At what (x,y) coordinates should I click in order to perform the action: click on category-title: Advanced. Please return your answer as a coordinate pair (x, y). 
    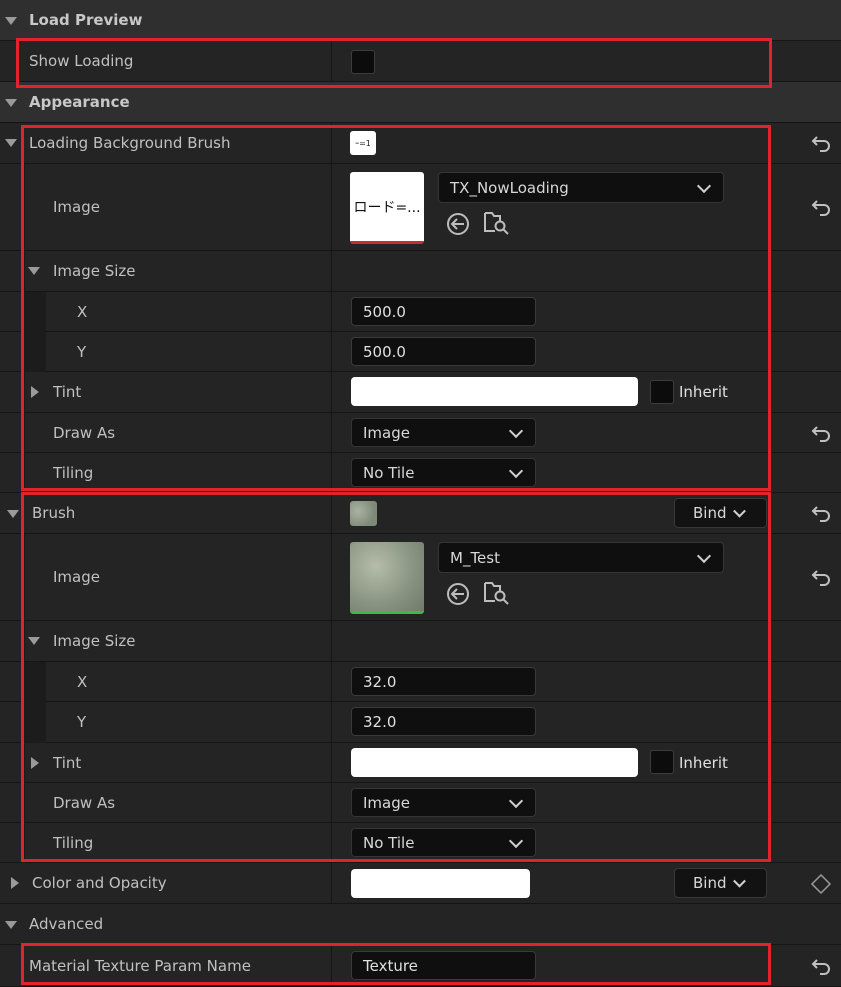
    Looking at the image, I should click on (66, 924).